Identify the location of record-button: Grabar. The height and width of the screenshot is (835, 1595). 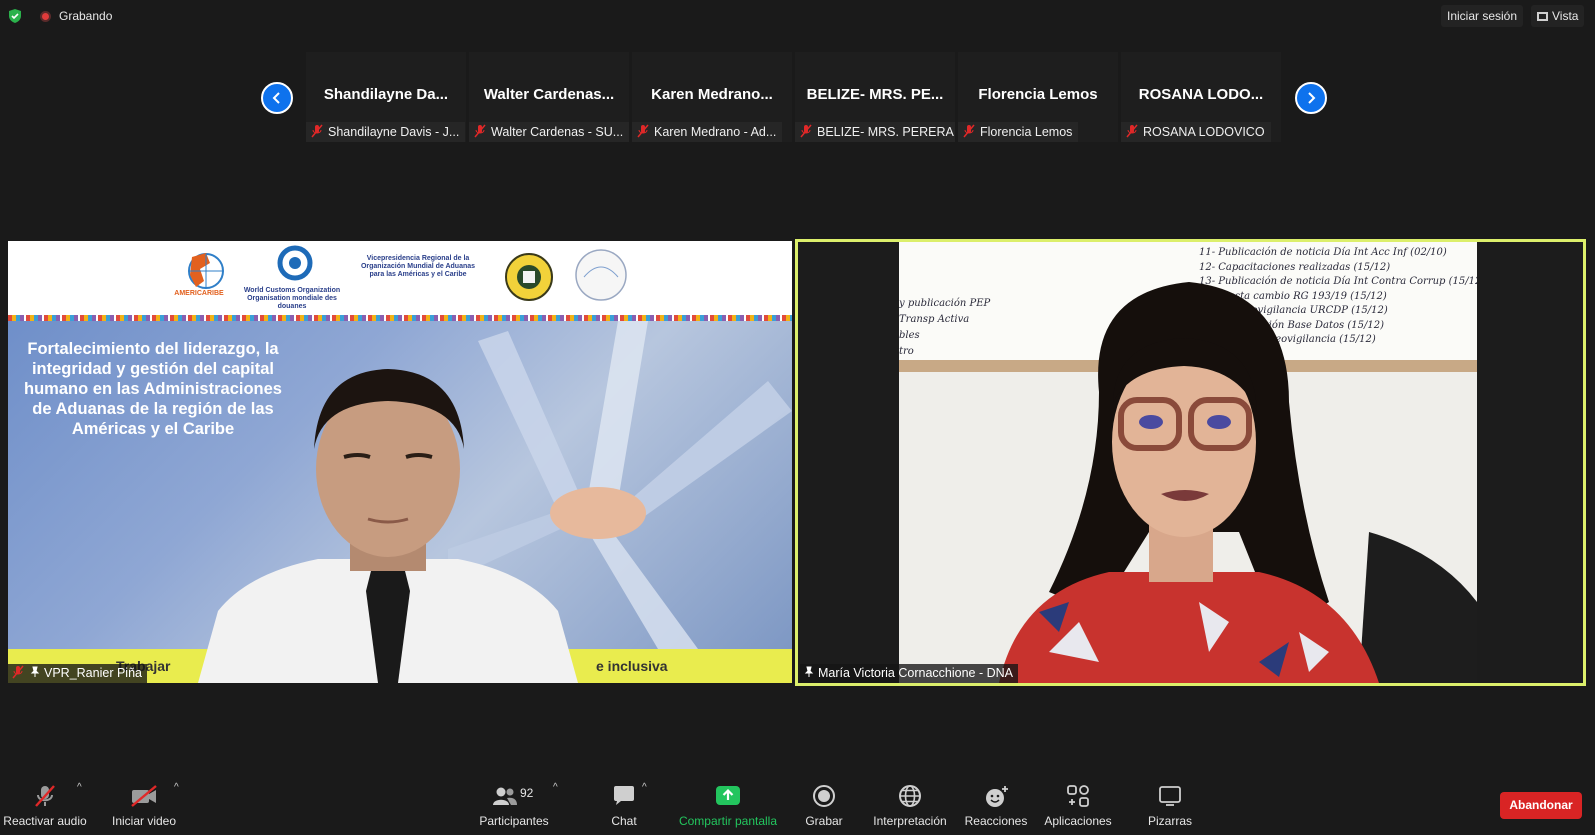
(824, 798).